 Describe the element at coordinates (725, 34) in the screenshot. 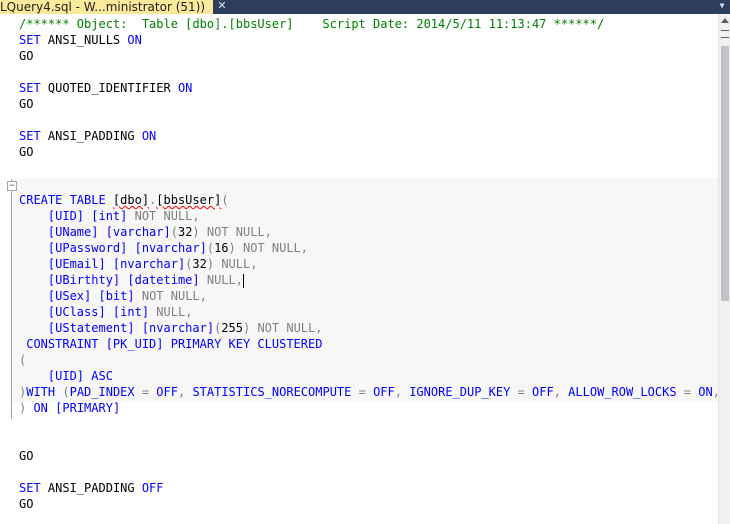

I see `split-window-handle` at that location.